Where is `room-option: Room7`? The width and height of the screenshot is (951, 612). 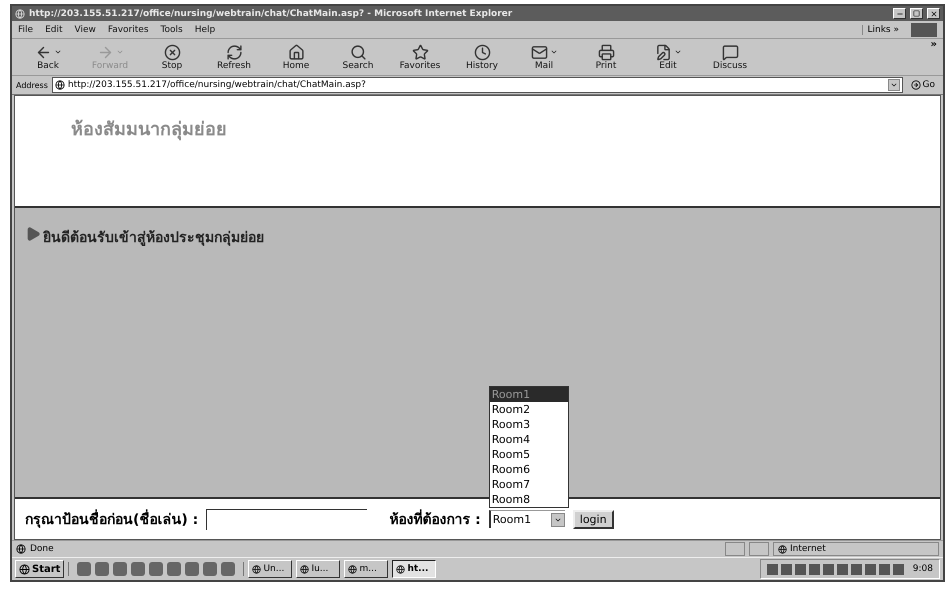
room-option: Room7 is located at coordinates (529, 484).